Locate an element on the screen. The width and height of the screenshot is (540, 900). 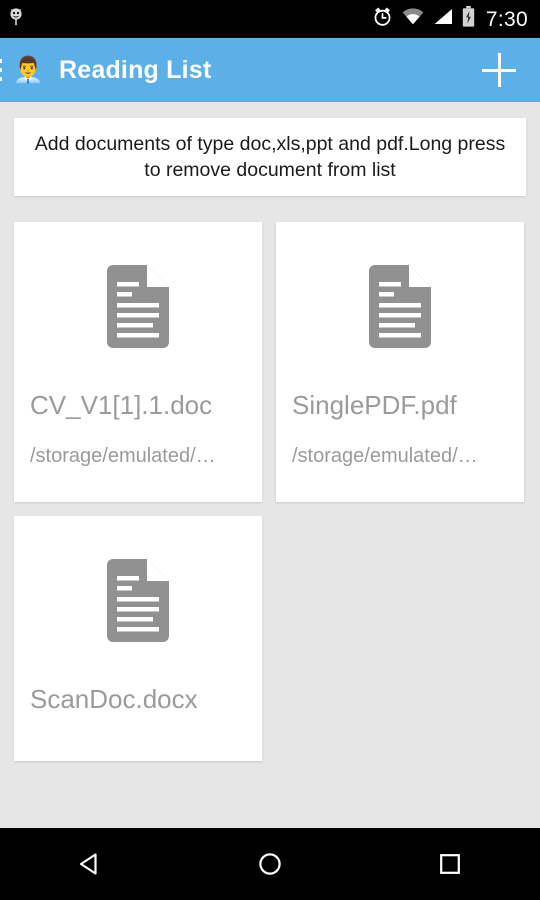
android-navigation-bar is located at coordinates (270, 864).